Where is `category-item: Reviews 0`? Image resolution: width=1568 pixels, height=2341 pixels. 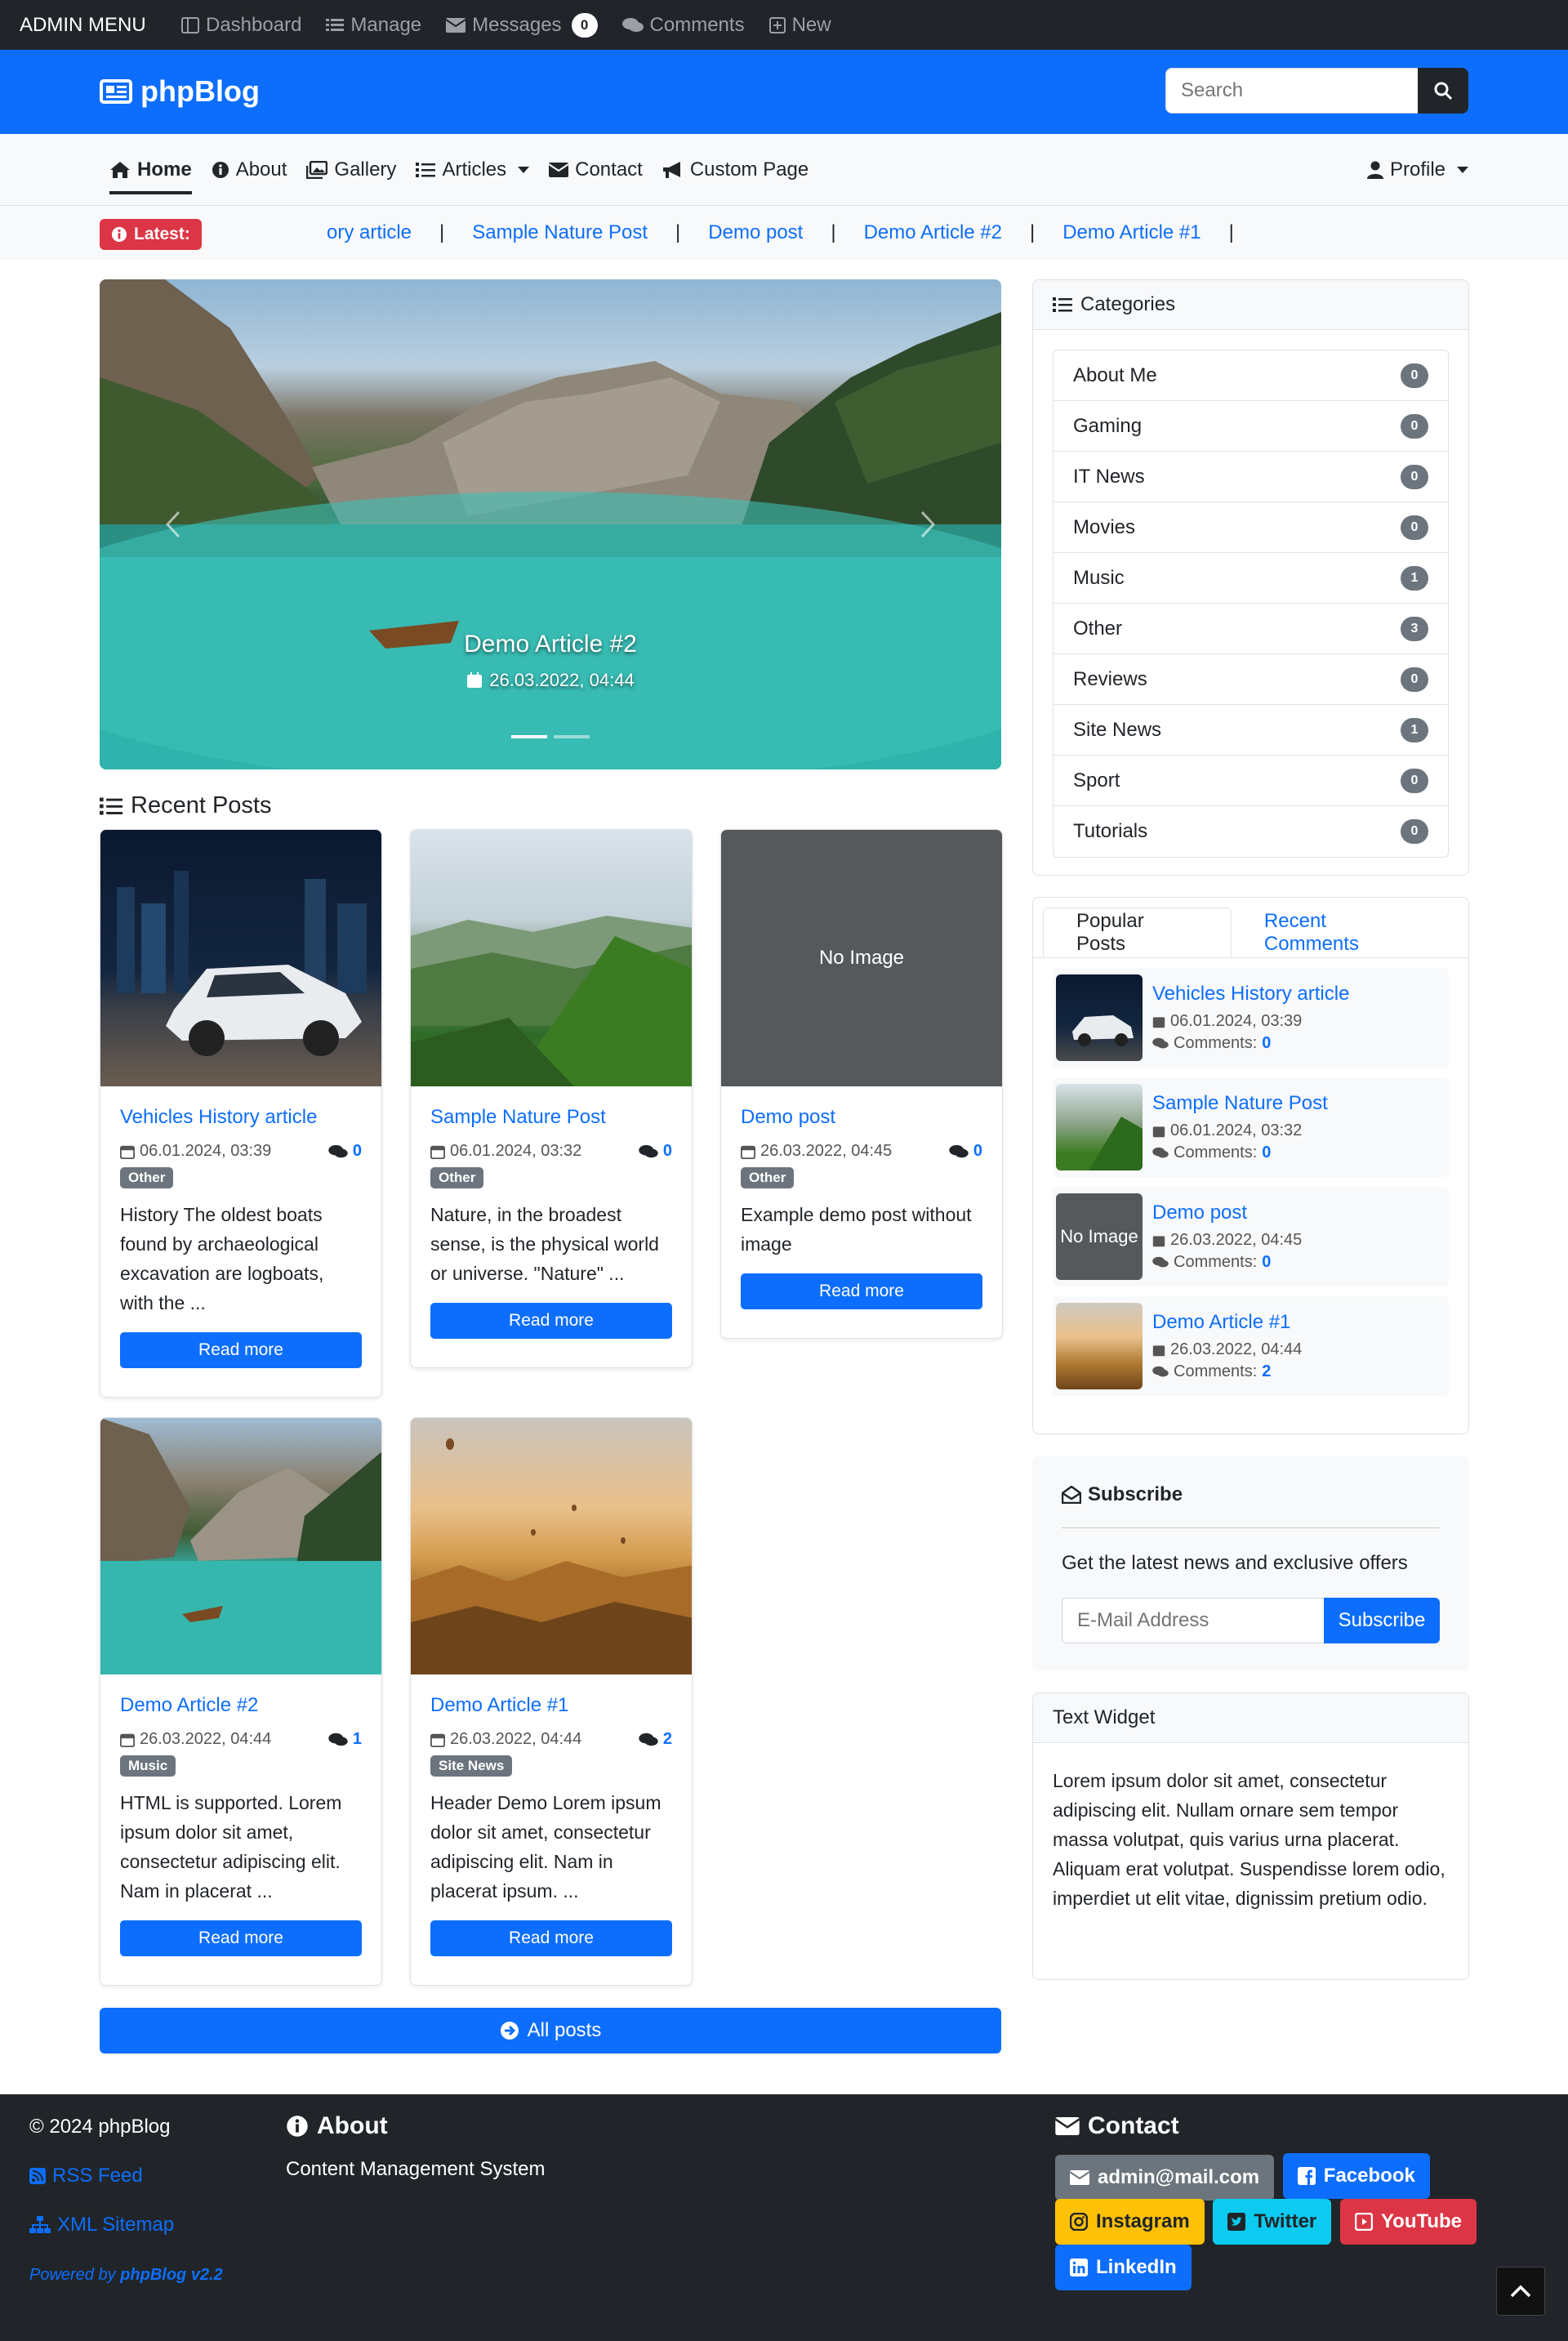
category-item: Reviews 0 is located at coordinates (1251, 680).